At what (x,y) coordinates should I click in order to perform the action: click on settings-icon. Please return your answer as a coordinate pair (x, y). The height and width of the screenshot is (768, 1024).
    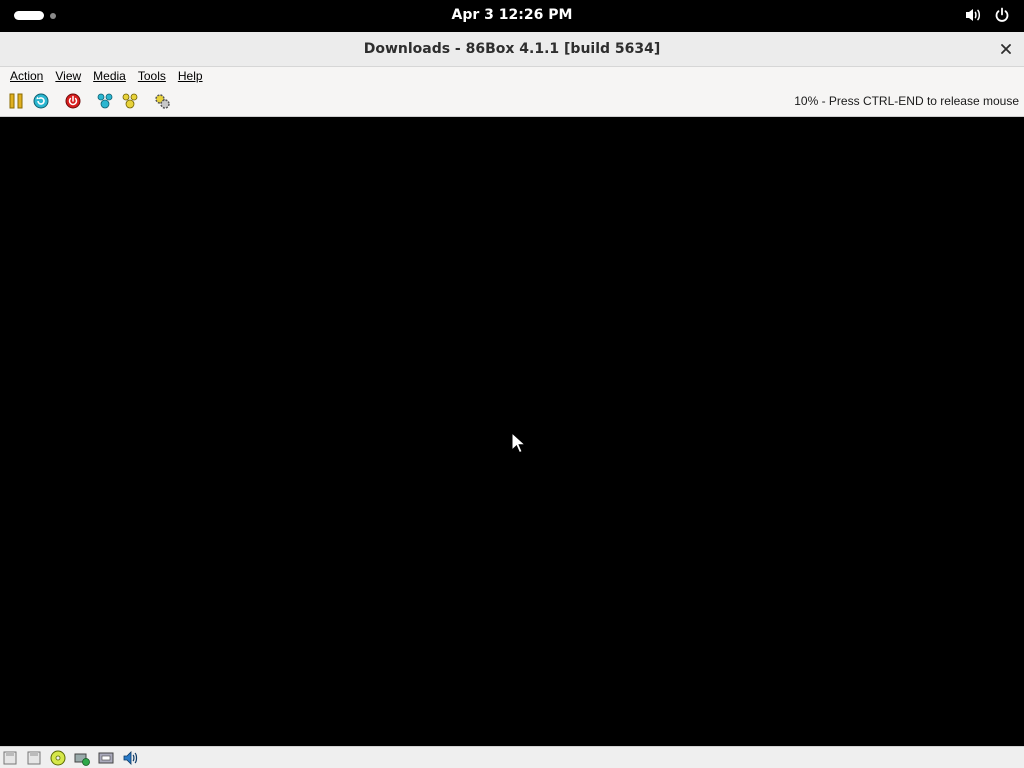
    Looking at the image, I should click on (162, 101).